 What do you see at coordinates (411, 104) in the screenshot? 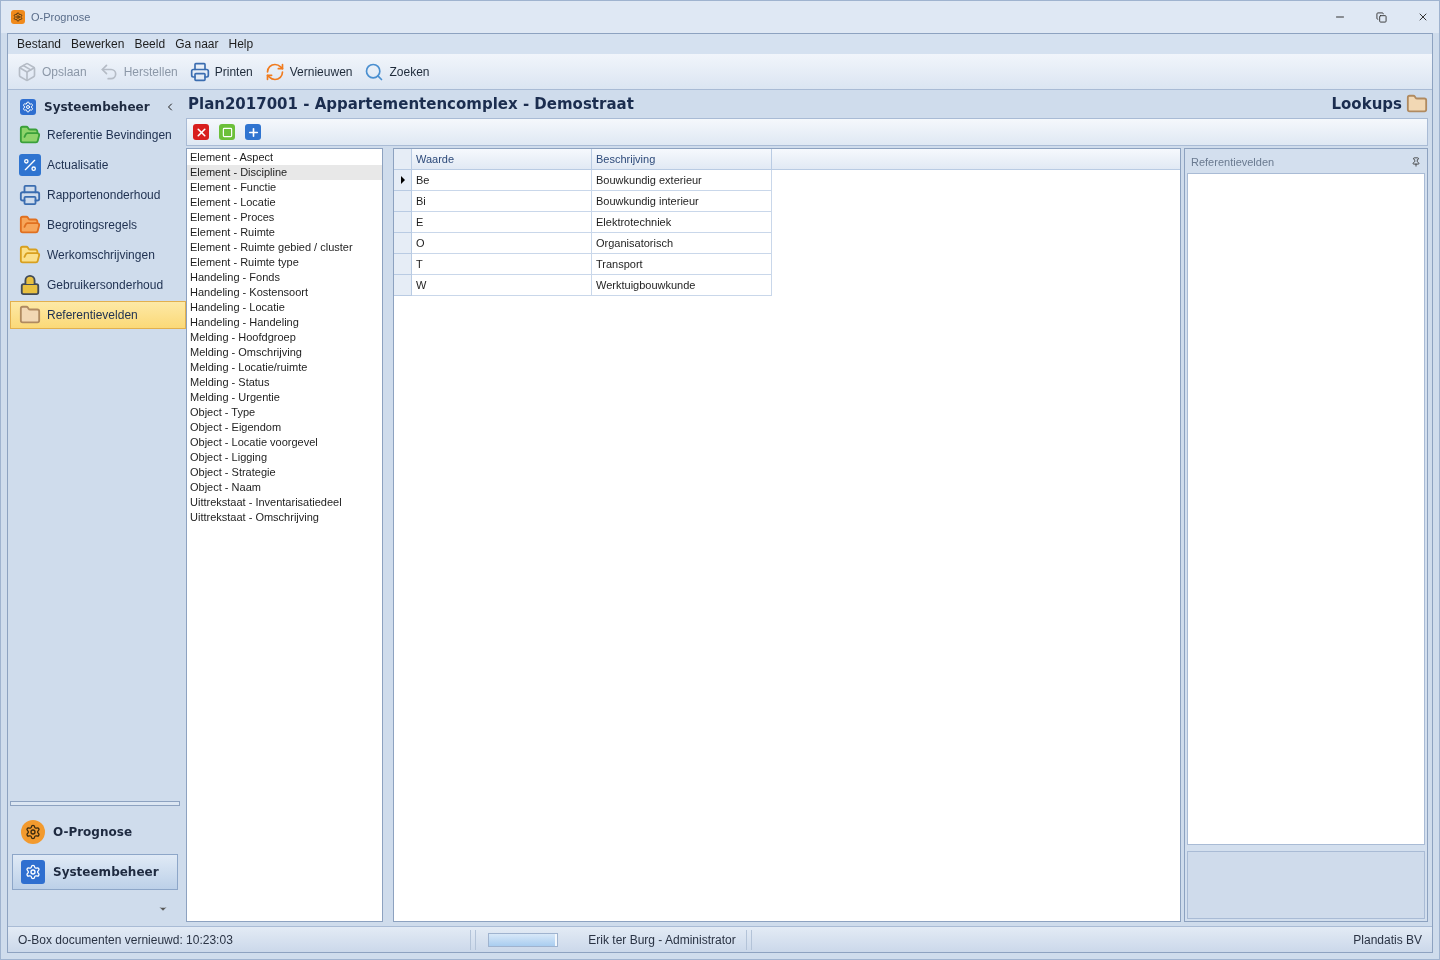
I see `page-title: Plan2017001 - Appartementencomplex - Demostraat` at bounding box center [411, 104].